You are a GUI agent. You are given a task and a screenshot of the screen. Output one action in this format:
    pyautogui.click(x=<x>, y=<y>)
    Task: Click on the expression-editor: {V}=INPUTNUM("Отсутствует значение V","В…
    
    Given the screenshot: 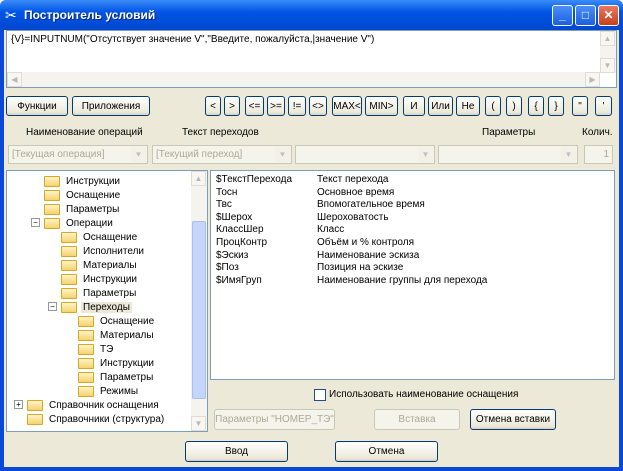 What is the action you would take?
    pyautogui.click(x=311, y=59)
    